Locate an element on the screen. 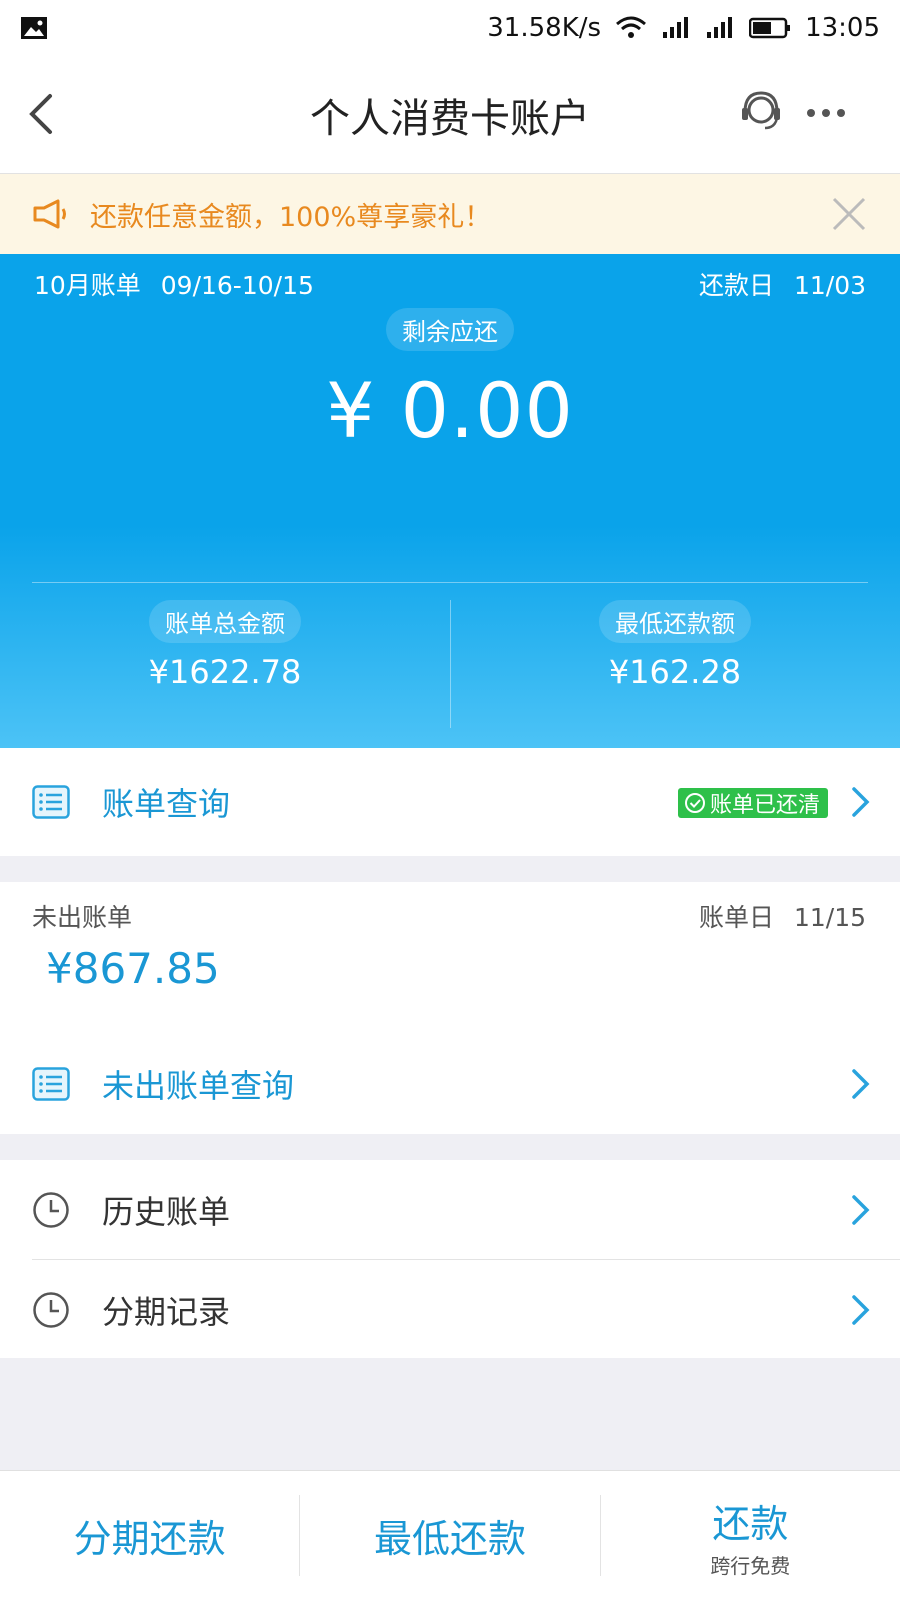 The width and height of the screenshot is (900, 1600). bill-month: 10月账单 is located at coordinates (87, 285).